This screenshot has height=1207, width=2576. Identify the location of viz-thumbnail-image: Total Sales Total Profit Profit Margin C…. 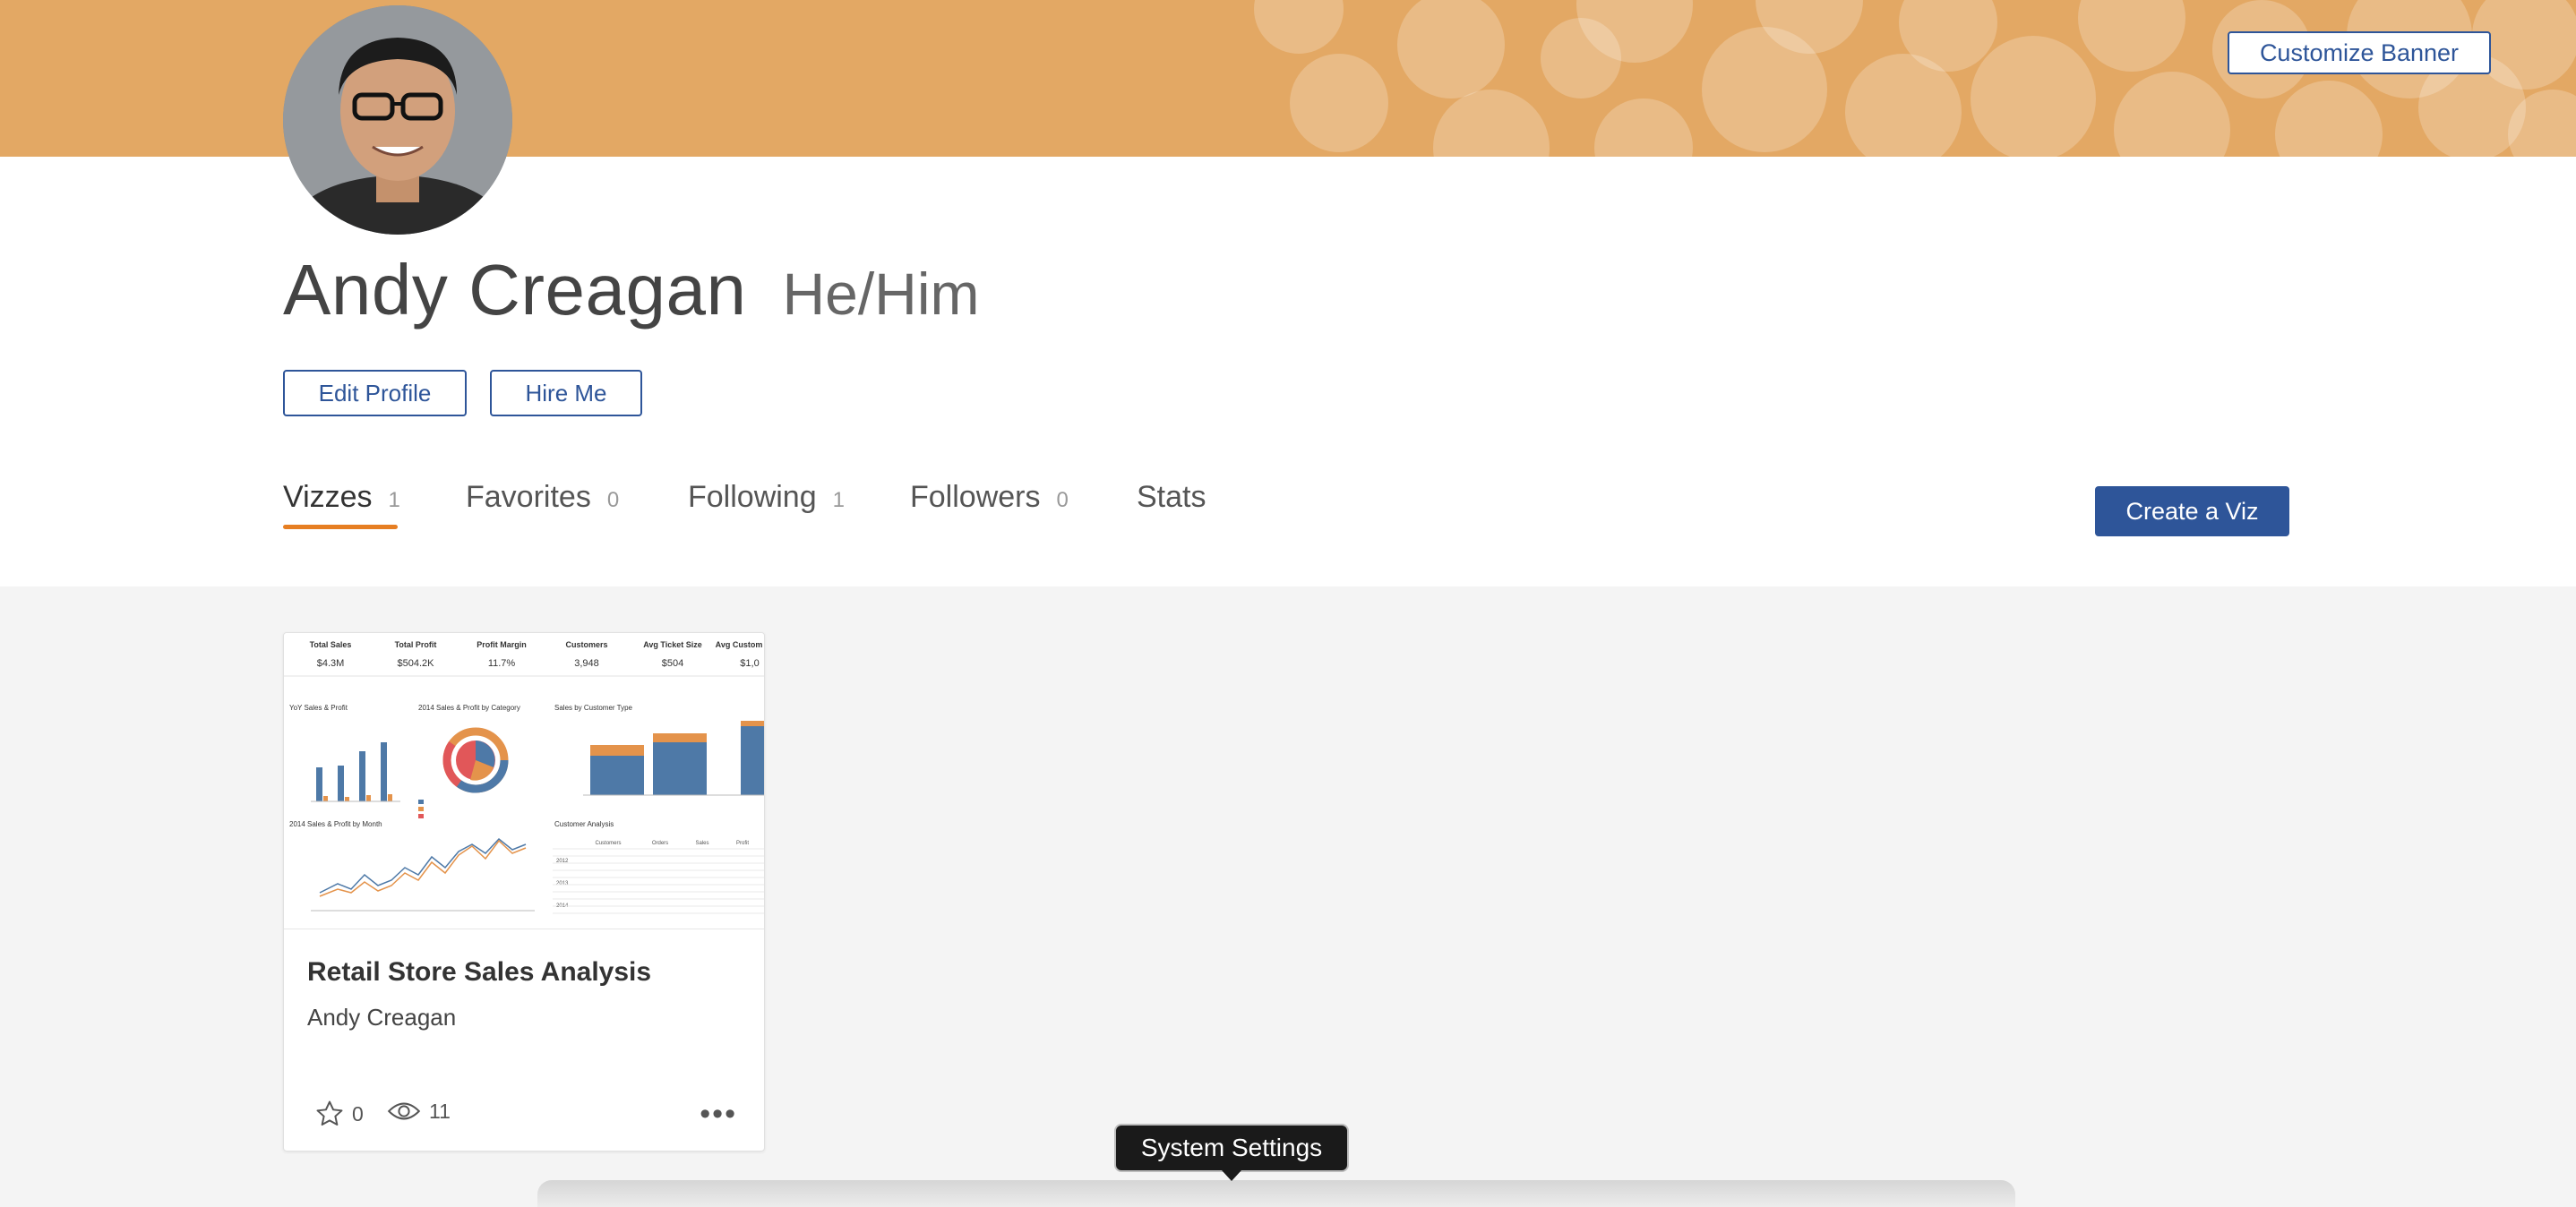
(524, 777).